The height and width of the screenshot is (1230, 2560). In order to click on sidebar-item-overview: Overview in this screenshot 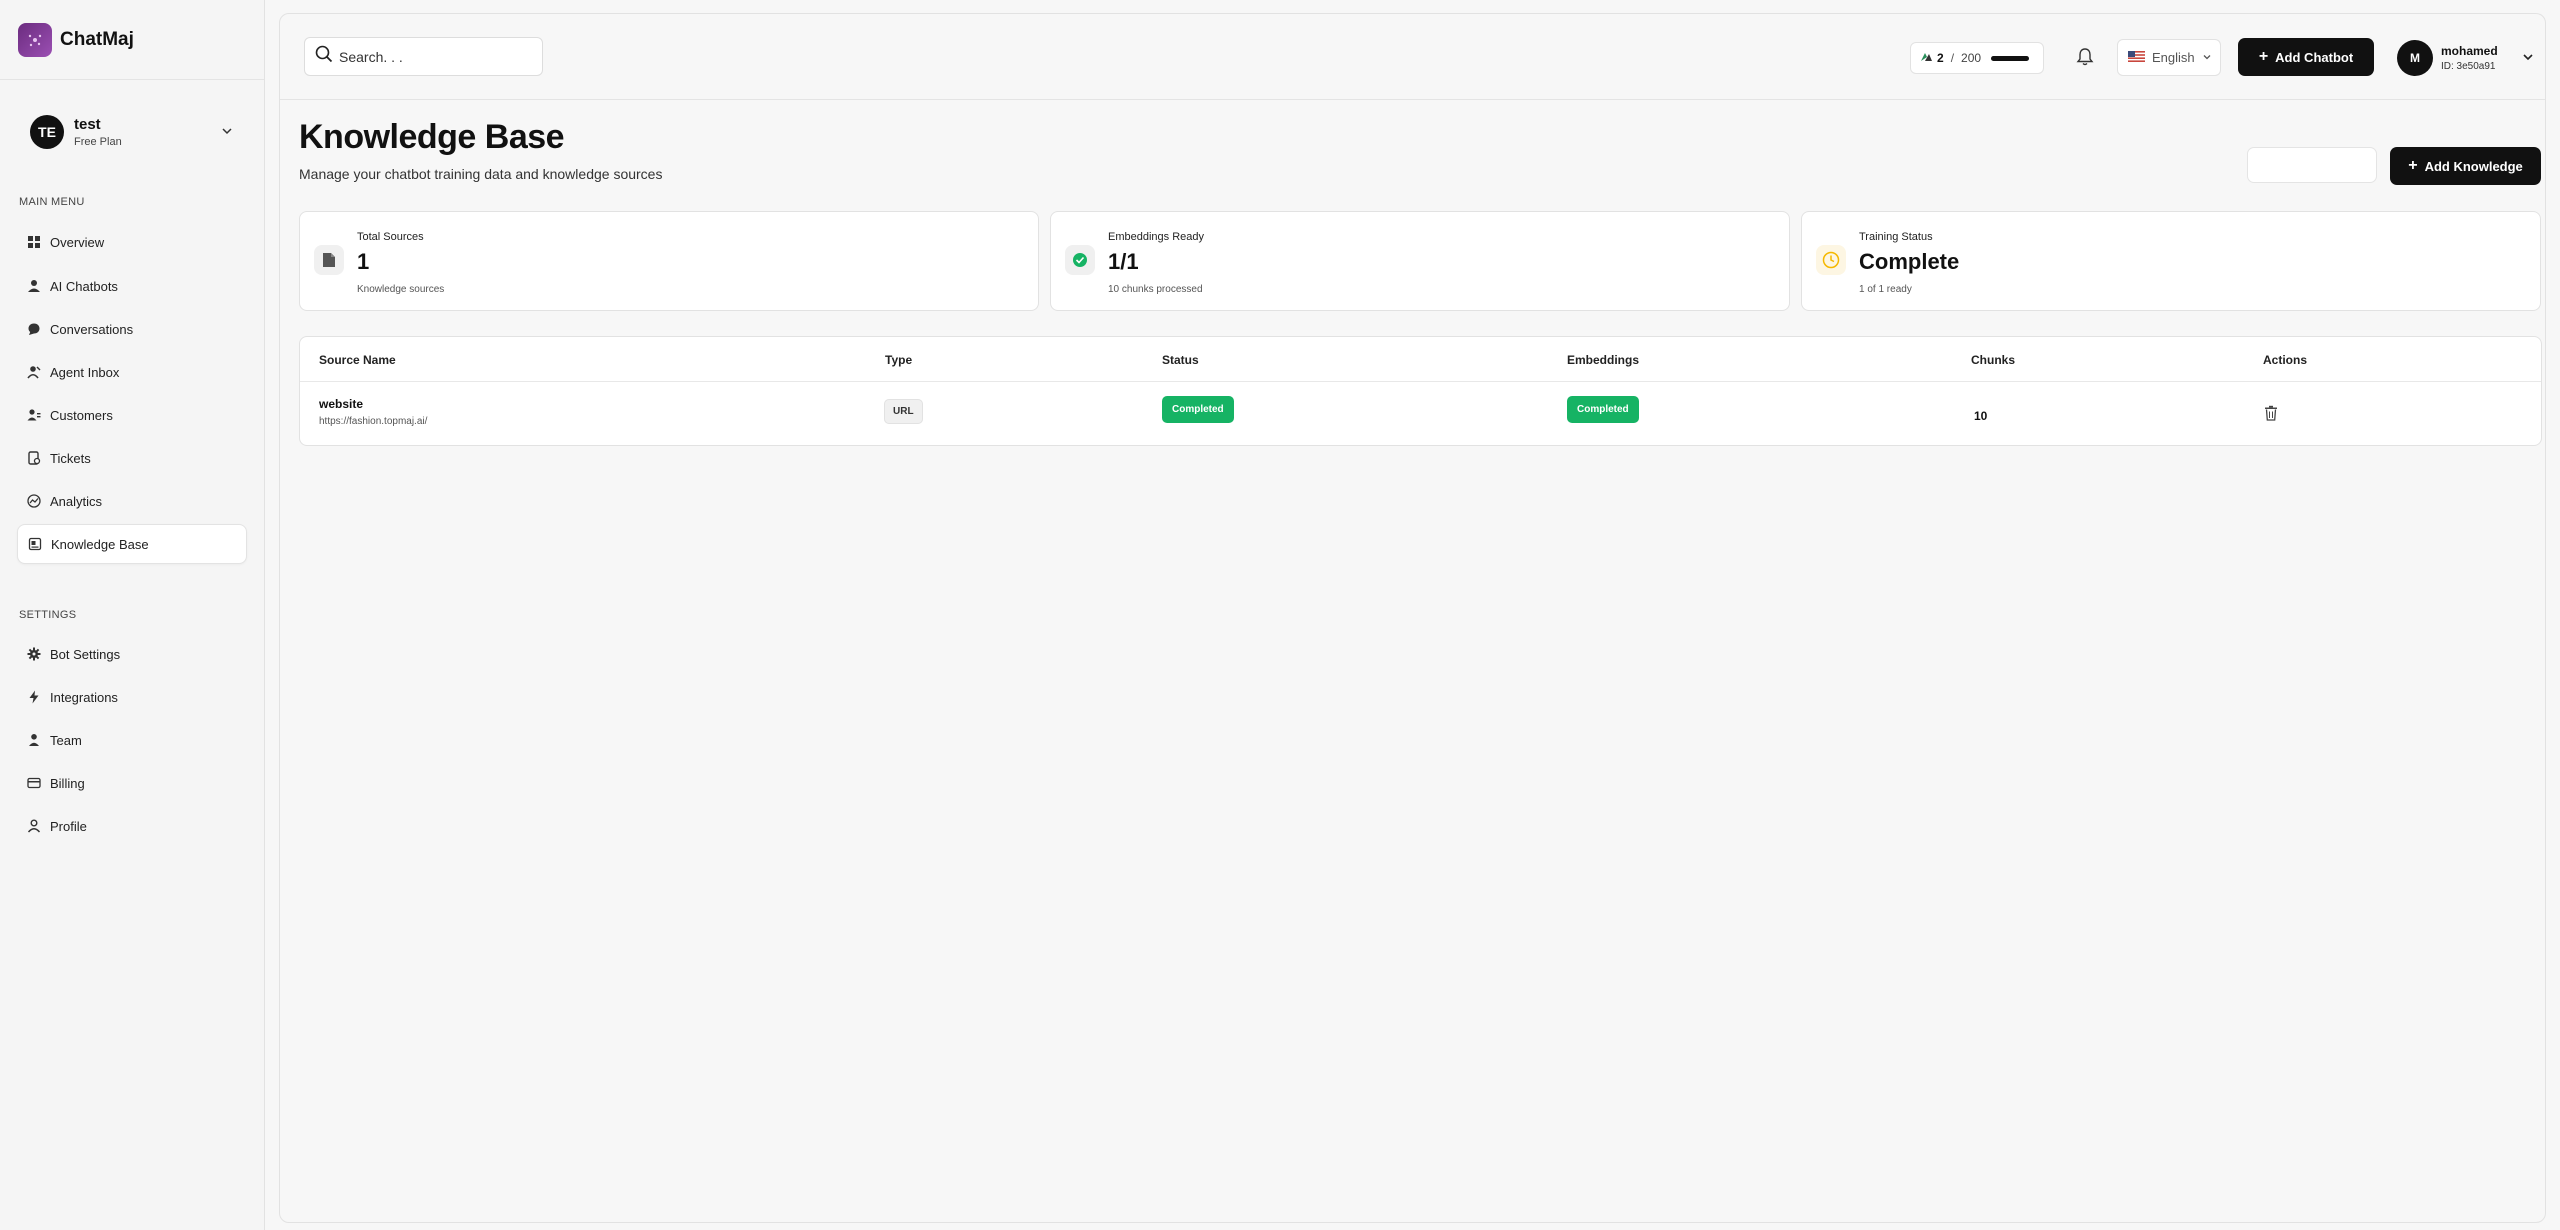, I will do `click(132, 242)`.